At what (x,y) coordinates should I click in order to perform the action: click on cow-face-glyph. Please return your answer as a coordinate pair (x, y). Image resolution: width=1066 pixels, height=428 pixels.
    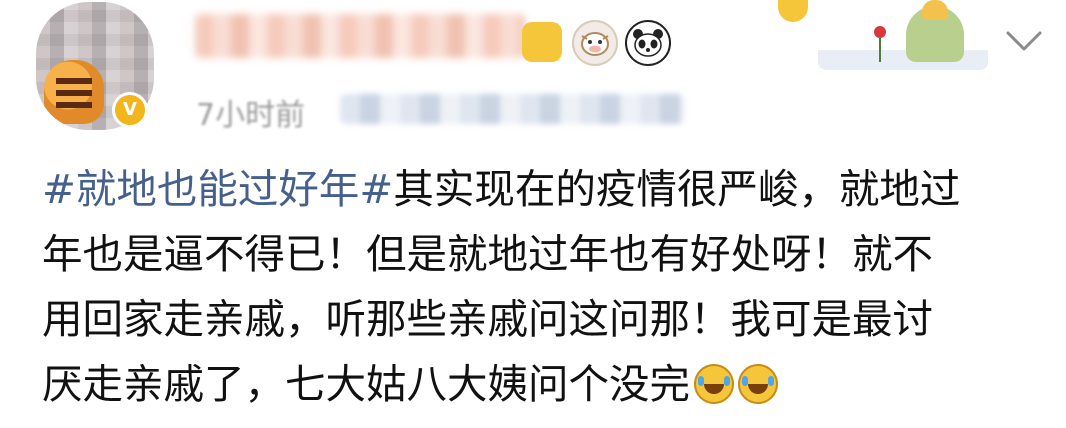
    Looking at the image, I should click on (595, 44).